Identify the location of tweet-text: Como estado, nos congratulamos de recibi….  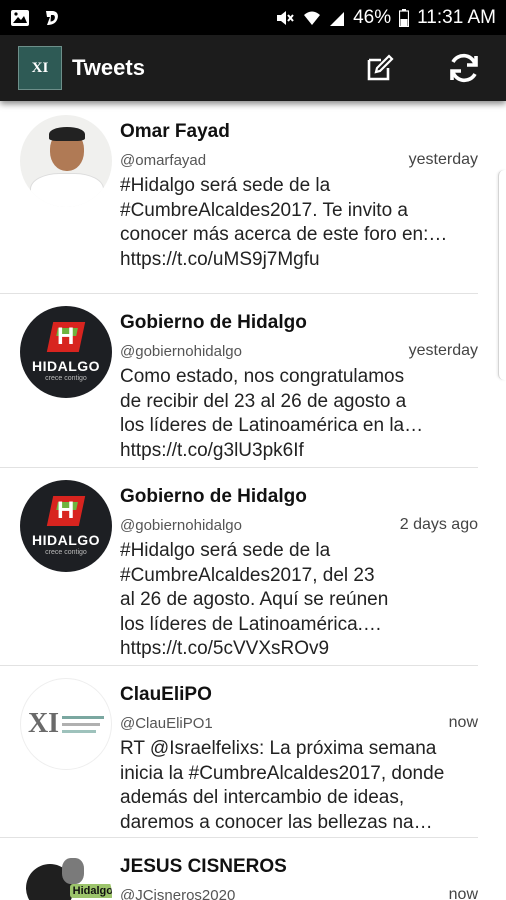
(299, 414).